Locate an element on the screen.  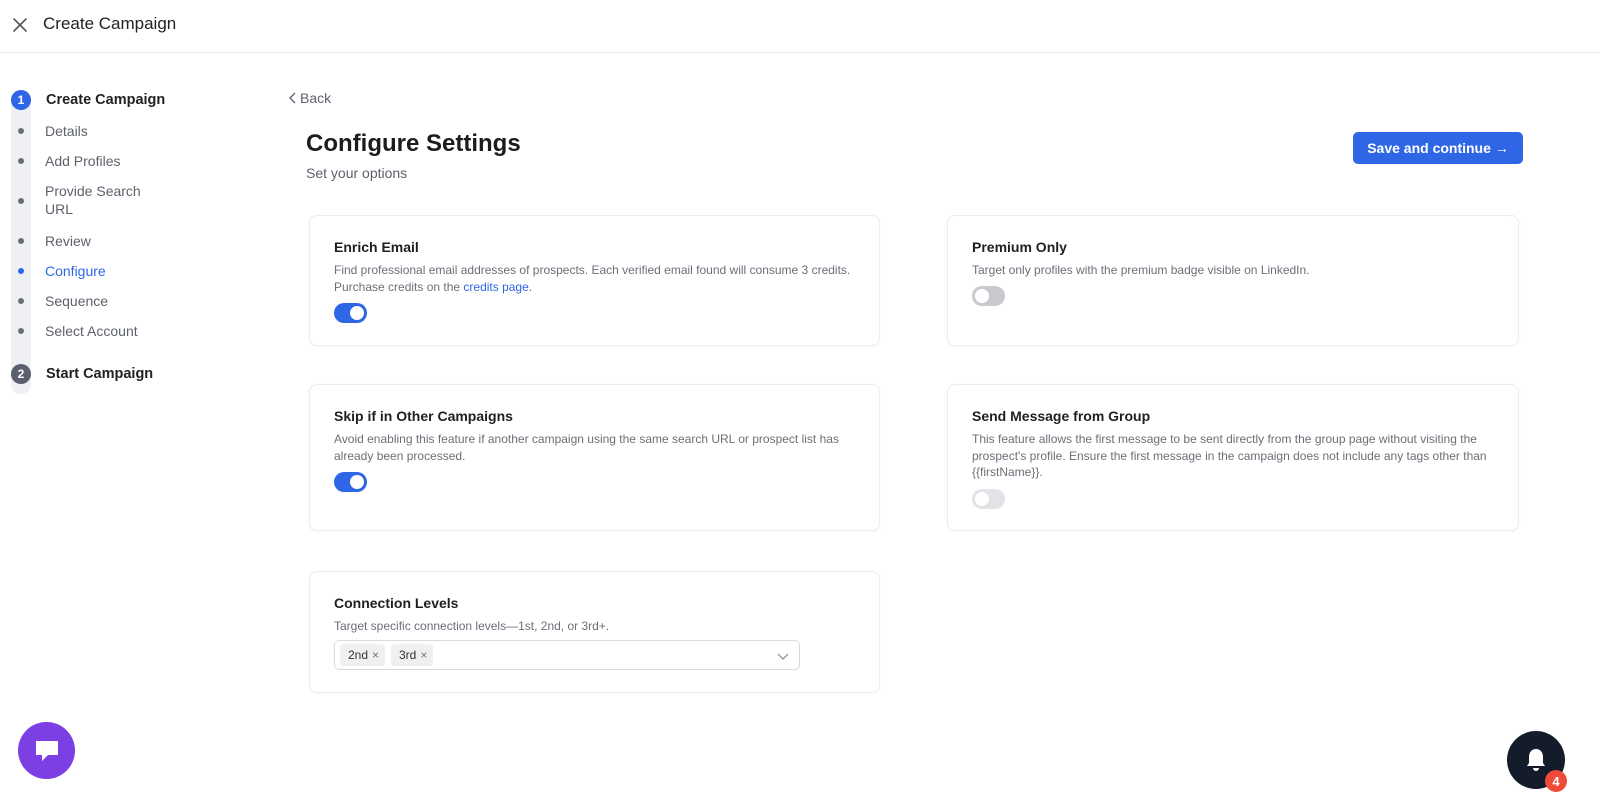
connection-levels-select: 2nd × 3rd × is located at coordinates (567, 655).